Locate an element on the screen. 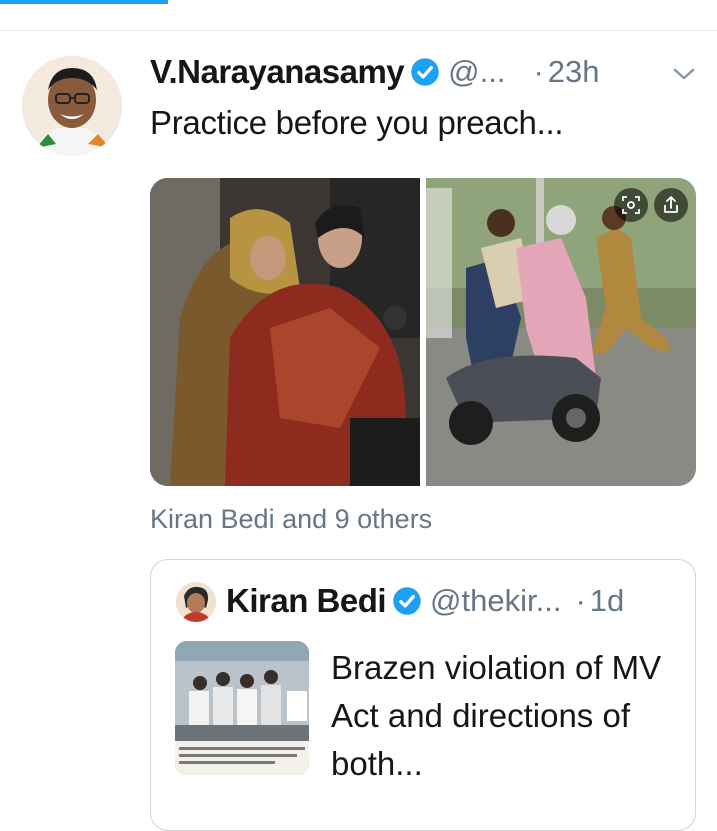  tweet-header: V.Narayanasamy @... · 23h is located at coordinates (375, 72).